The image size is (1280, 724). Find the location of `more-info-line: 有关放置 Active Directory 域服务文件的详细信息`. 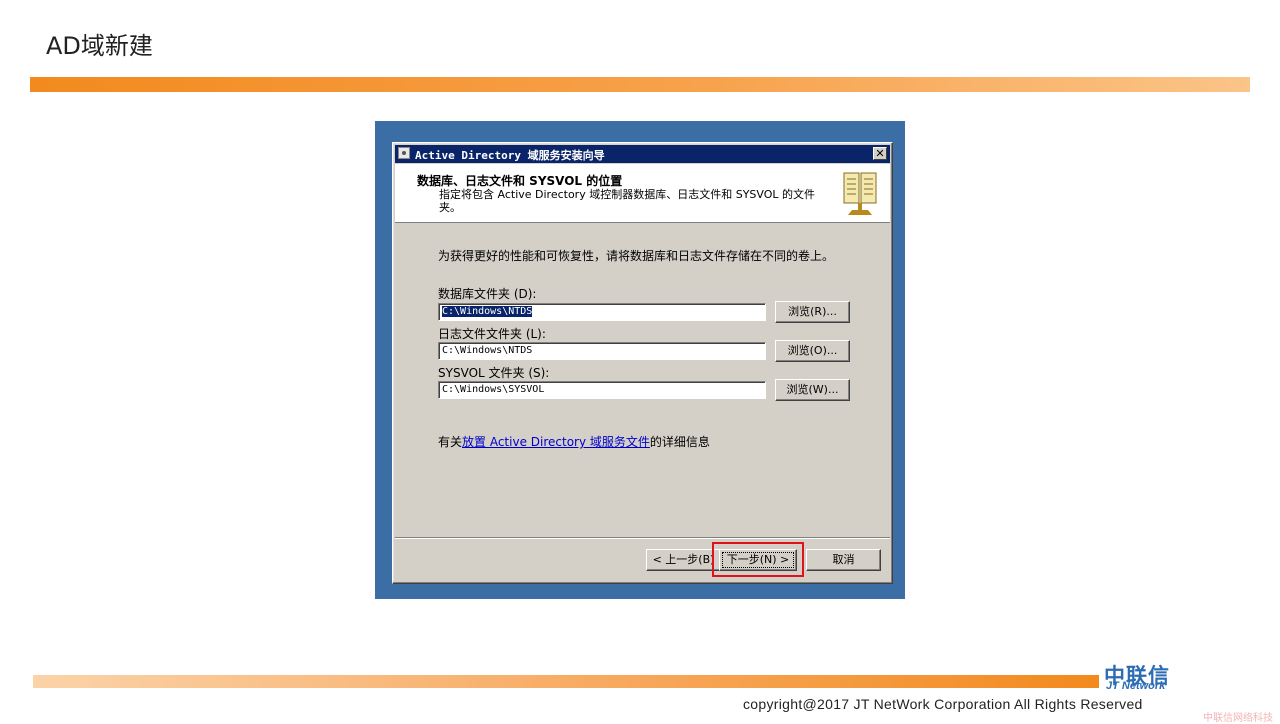

more-info-line: 有关放置 Active Directory 域服务文件的详细信息 is located at coordinates (574, 441).